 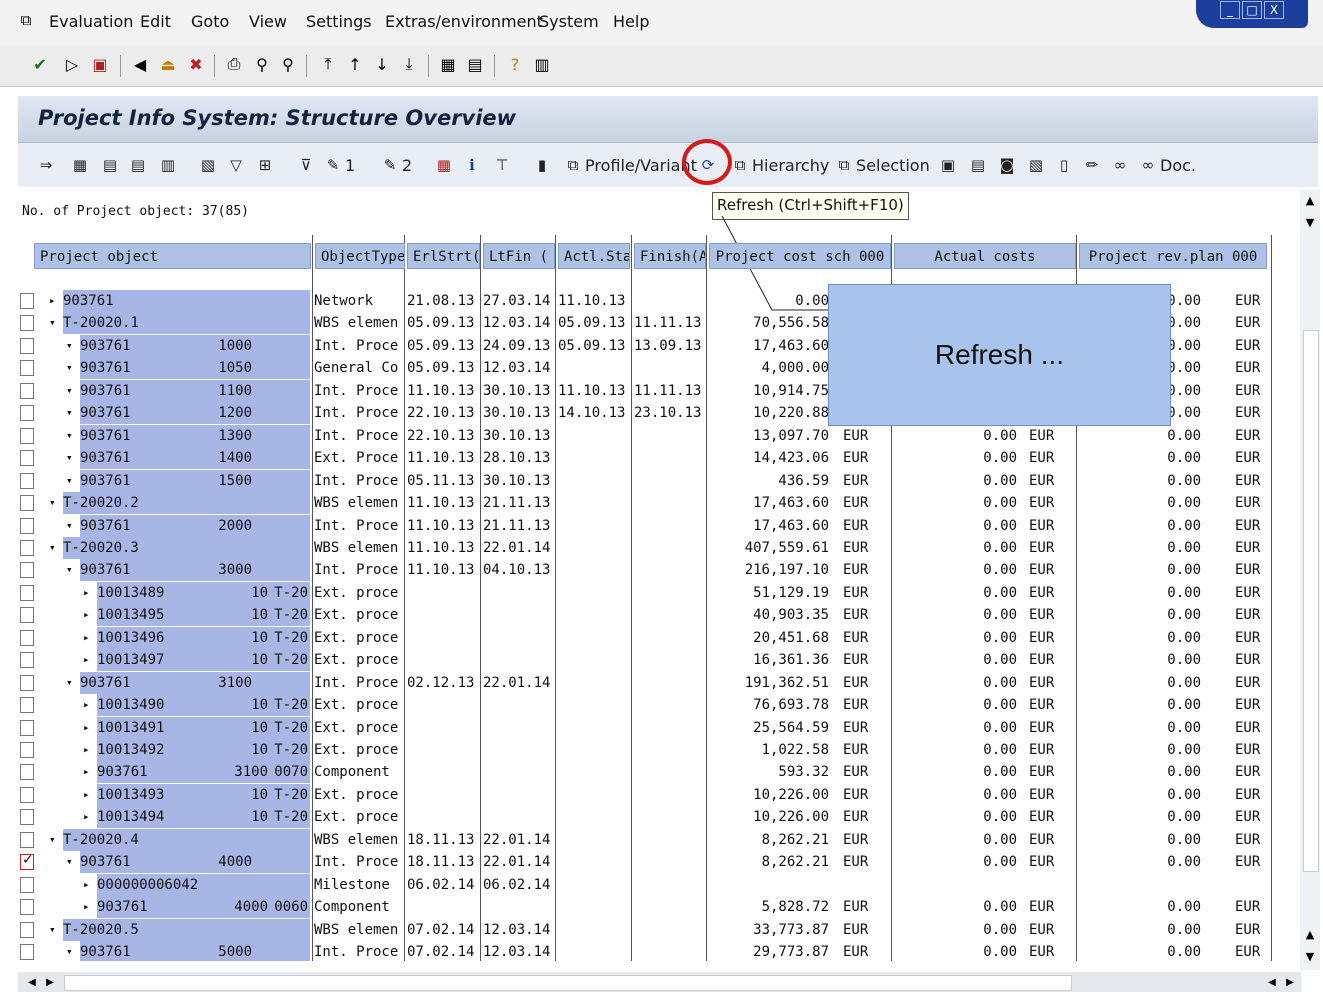 What do you see at coordinates (382, 64) in the screenshot?
I see `next-page-icon: ↓` at bounding box center [382, 64].